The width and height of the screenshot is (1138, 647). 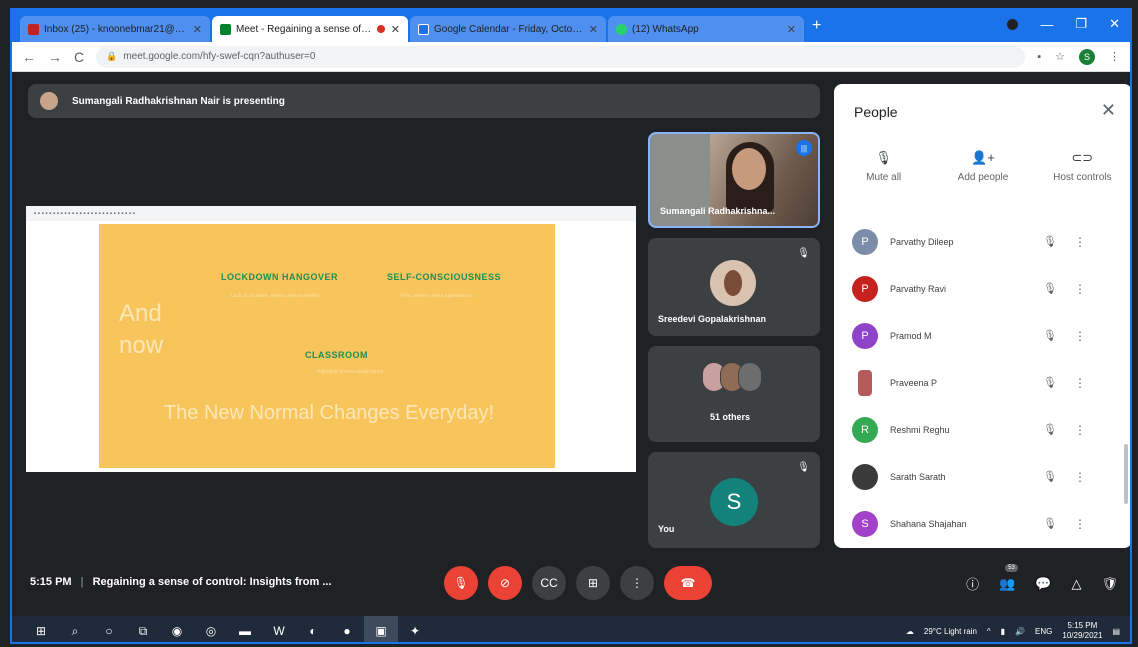 What do you see at coordinates (1082, 177) in the screenshot?
I see `host-controls-label: Host controls` at bounding box center [1082, 177].